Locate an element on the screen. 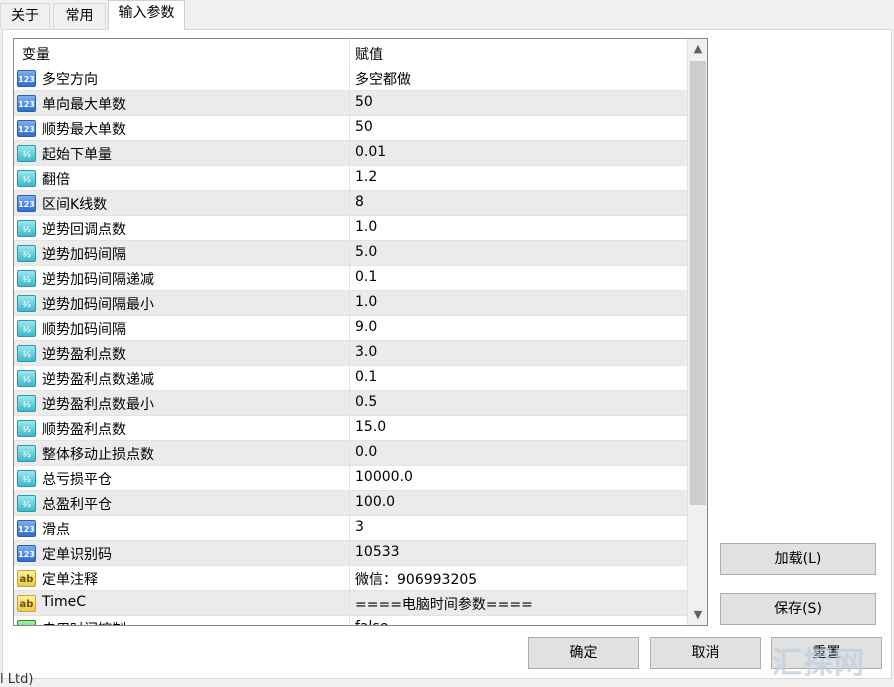  tab-label: 常用 is located at coordinates (79, 16).